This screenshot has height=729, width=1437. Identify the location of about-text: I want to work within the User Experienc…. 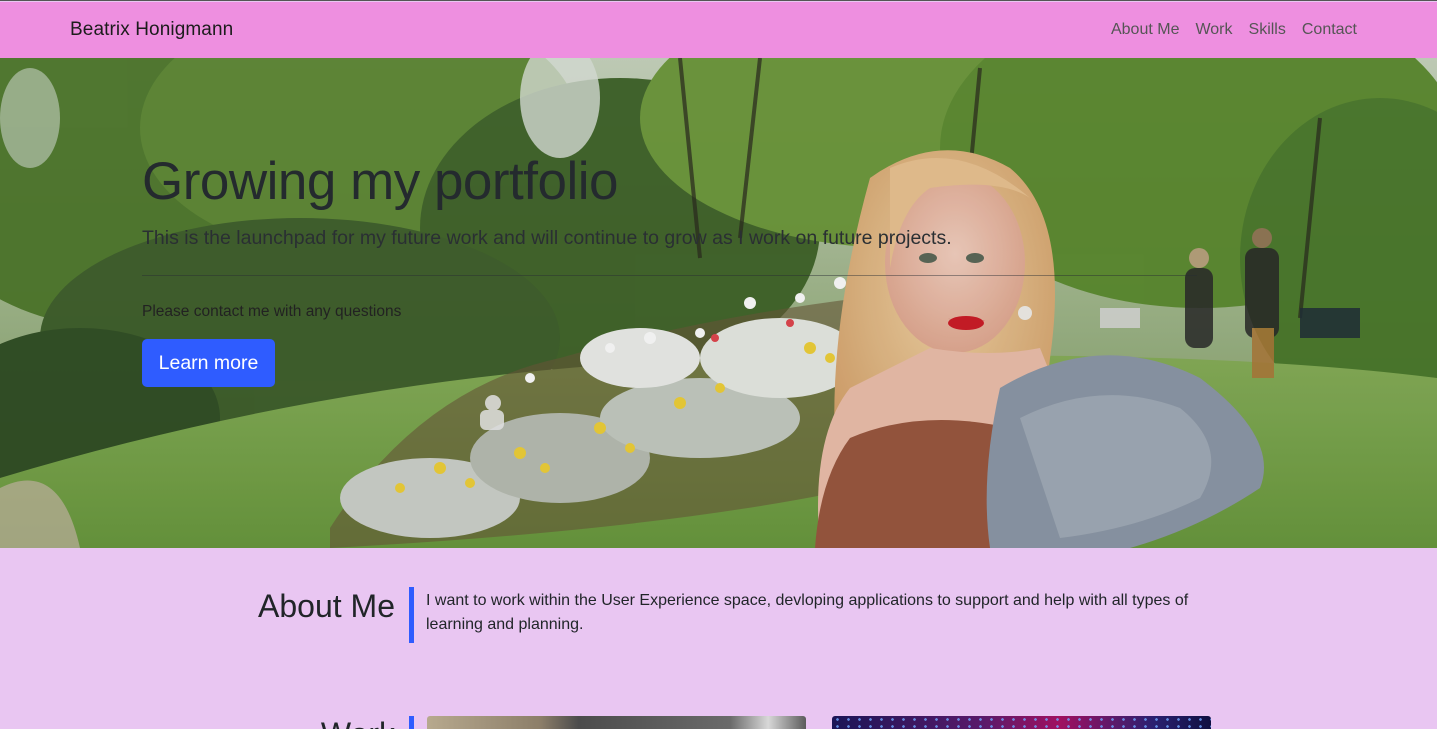
(807, 612).